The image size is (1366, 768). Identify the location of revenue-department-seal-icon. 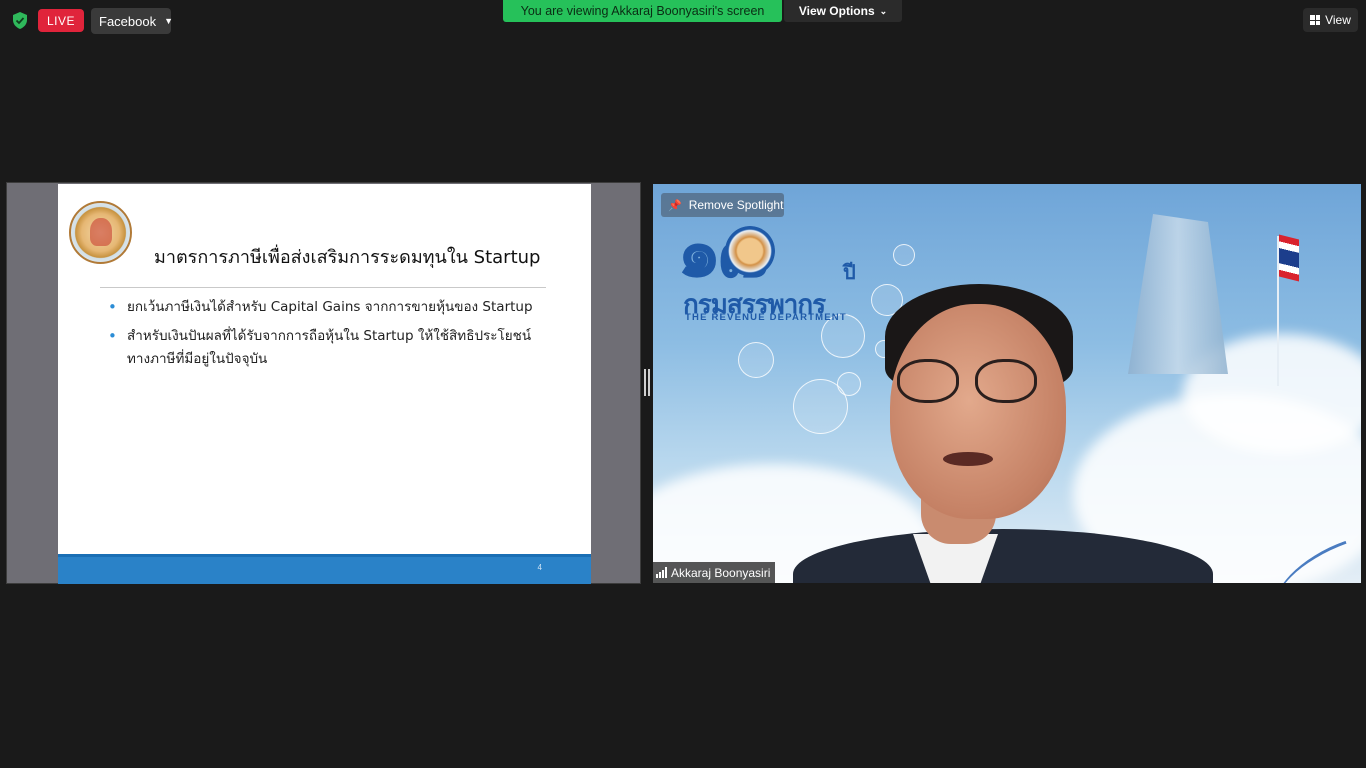
(100, 232).